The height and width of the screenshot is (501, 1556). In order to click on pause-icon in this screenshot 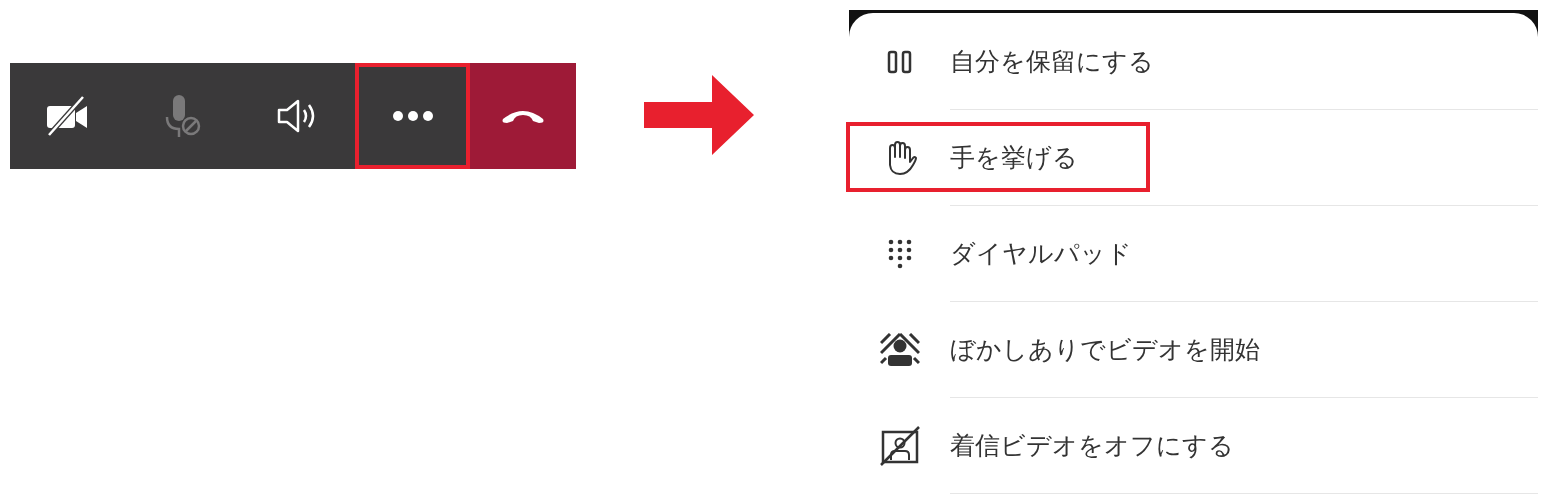, I will do `click(899, 62)`.